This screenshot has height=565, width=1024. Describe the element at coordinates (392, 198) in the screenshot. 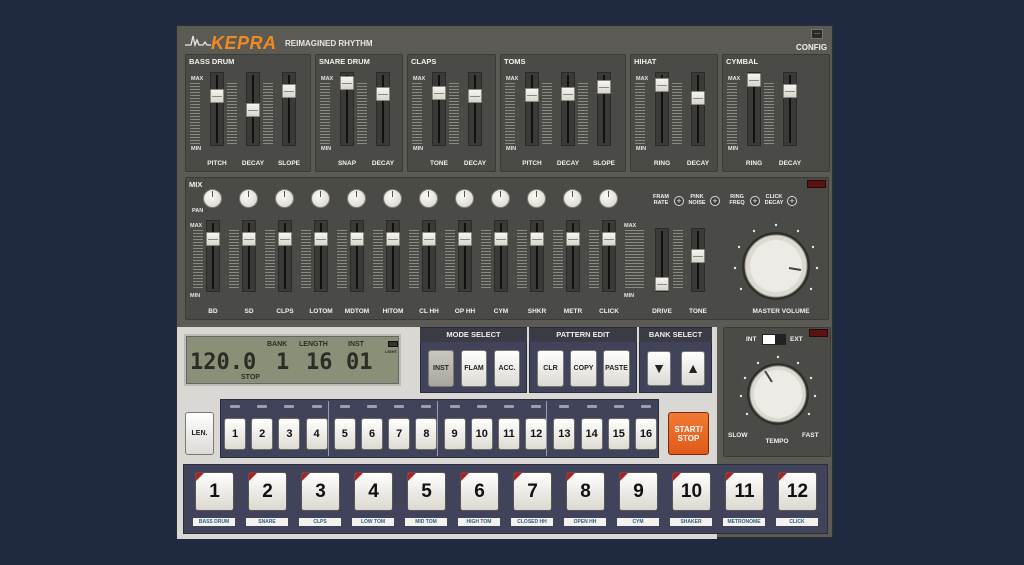

I see `pan-knob-hitom` at that location.